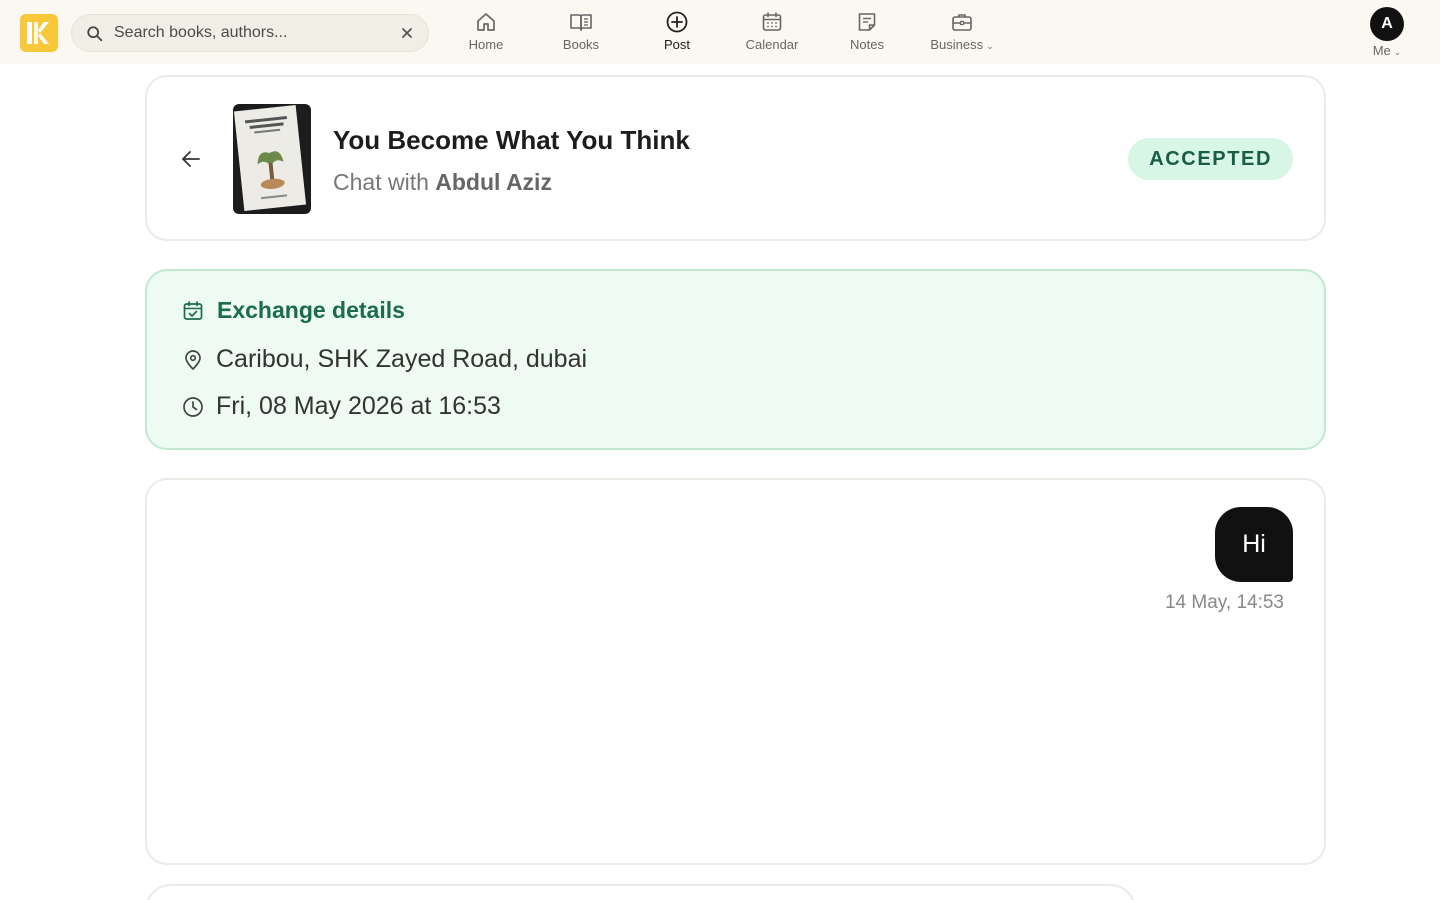 This screenshot has width=1440, height=900. I want to click on notes-icon, so click(867, 22).